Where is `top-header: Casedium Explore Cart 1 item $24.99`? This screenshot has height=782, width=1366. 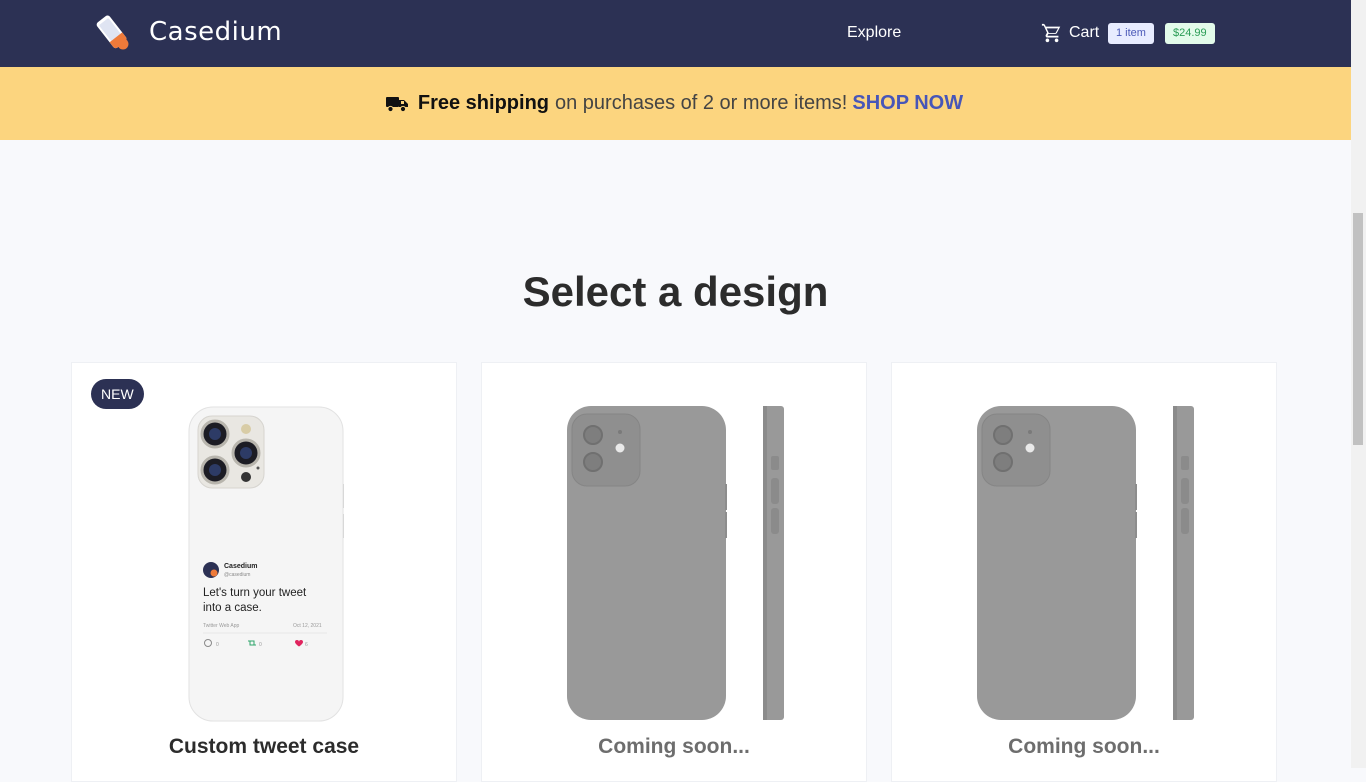 top-header: Casedium Explore Cart 1 item $24.99 is located at coordinates (675, 33).